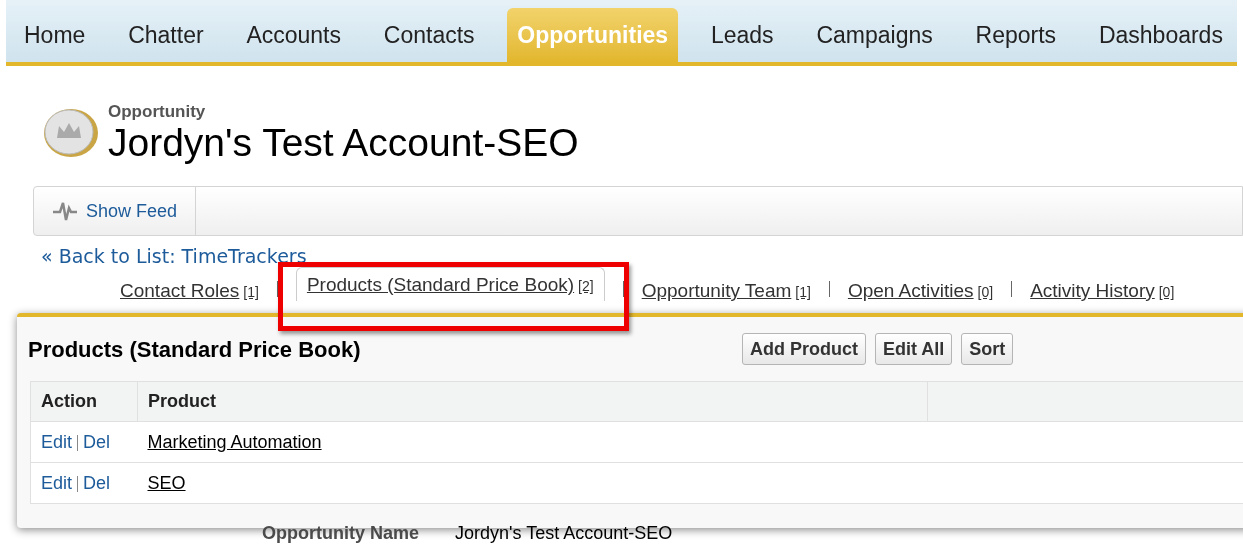 The height and width of the screenshot is (544, 1243). I want to click on product-link: Marketing Automation, so click(234, 441).